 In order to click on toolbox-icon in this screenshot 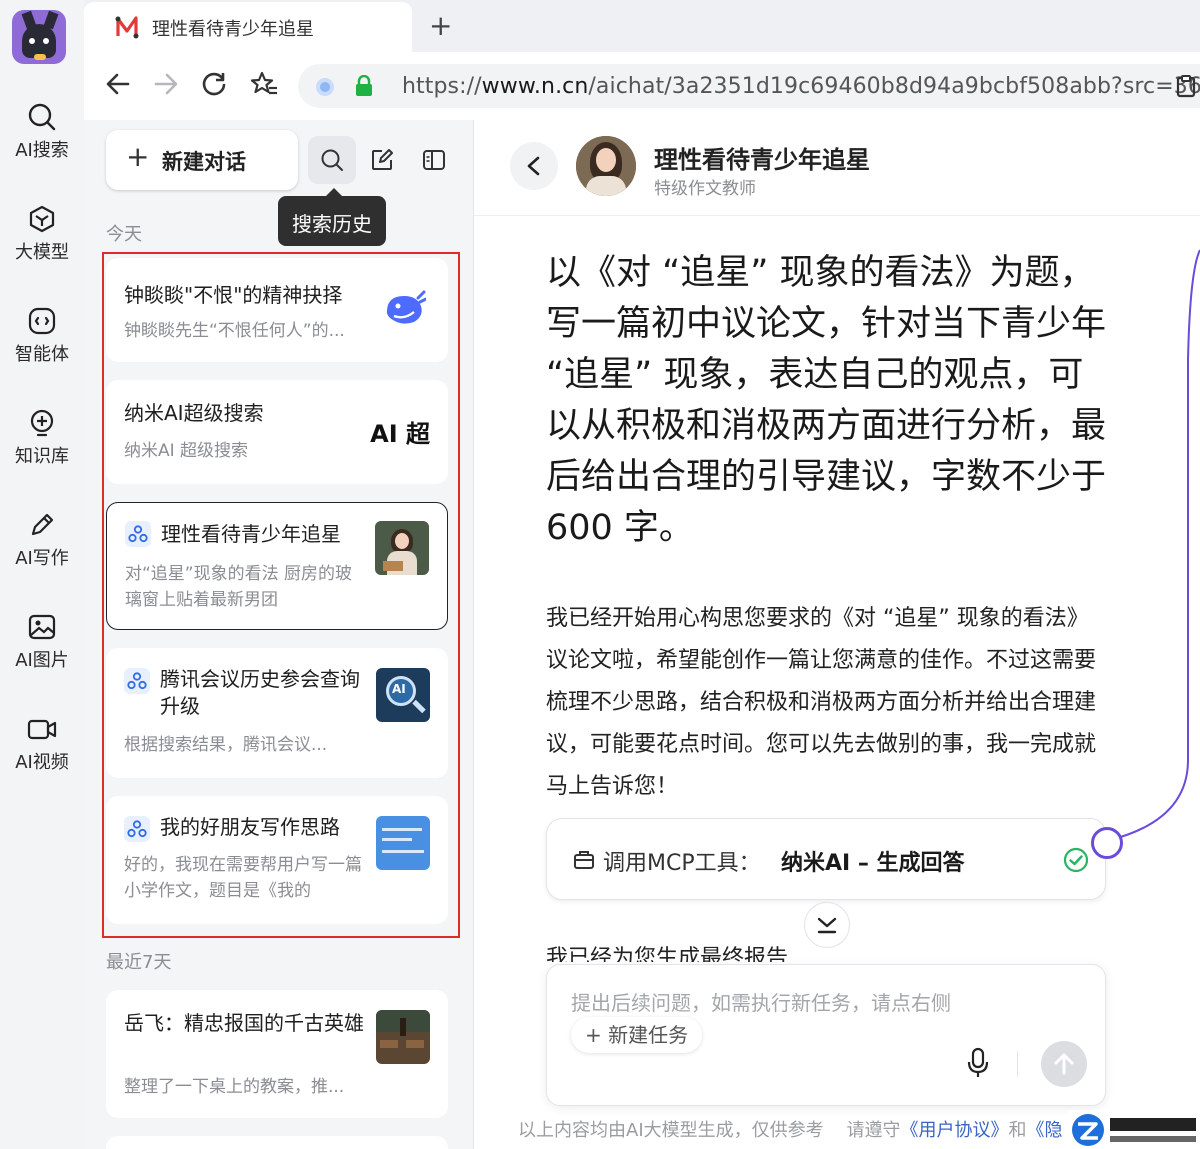, I will do `click(584, 860)`.